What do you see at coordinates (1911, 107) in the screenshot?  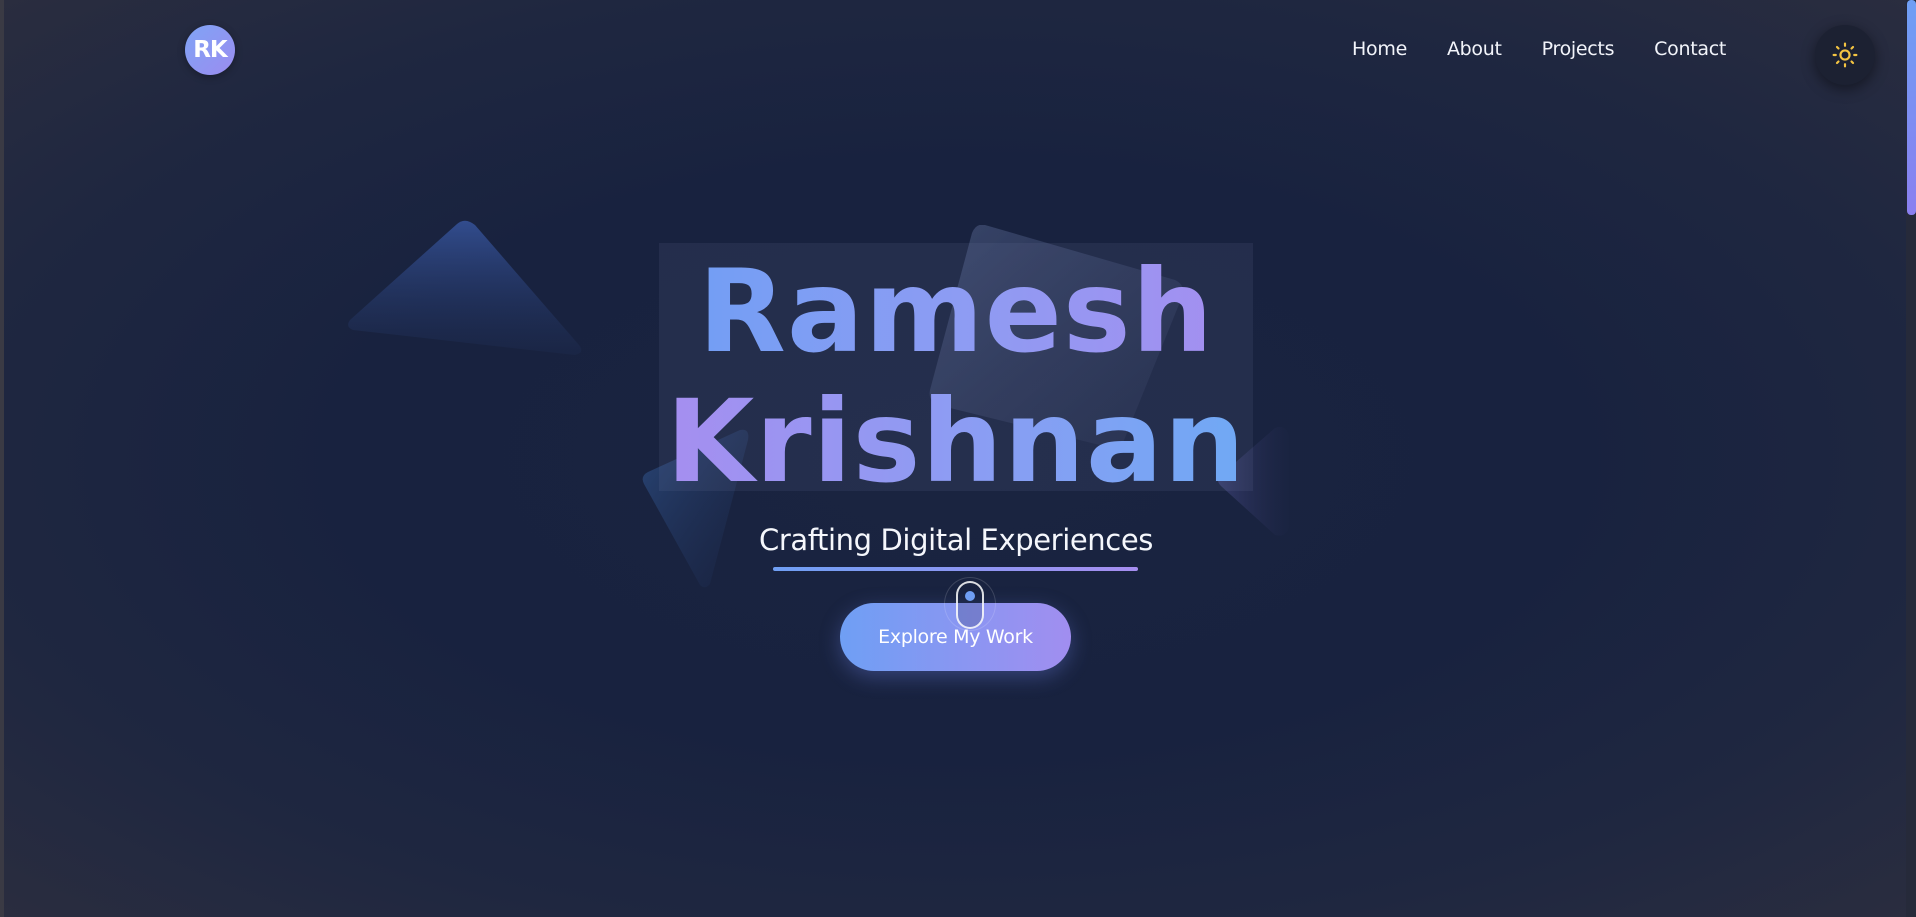 I see `scrollbar-thumb` at bounding box center [1911, 107].